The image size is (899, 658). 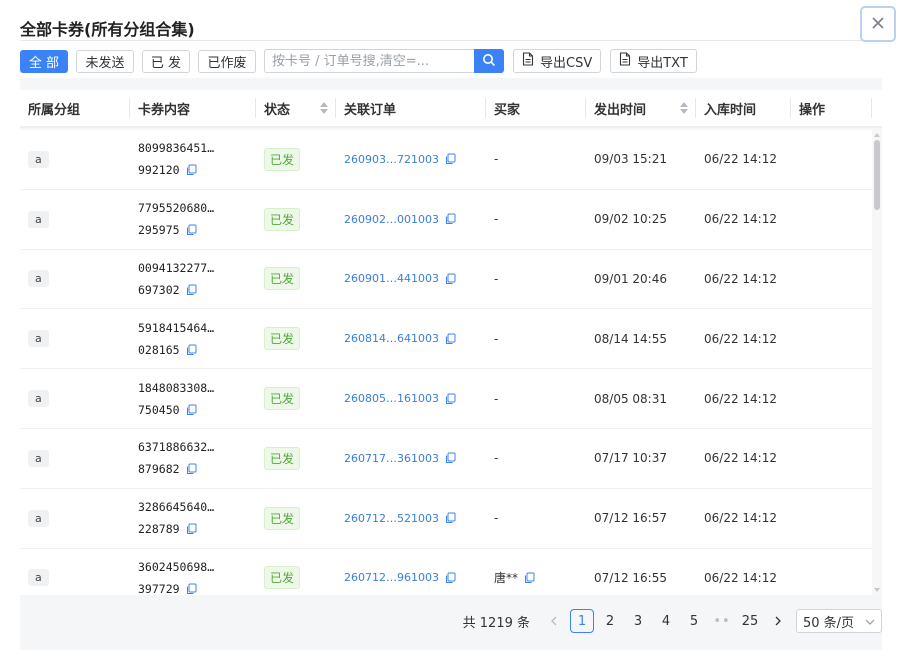 What do you see at coordinates (166, 61) in the screenshot?
I see `filter-sent-button: 已 发` at bounding box center [166, 61].